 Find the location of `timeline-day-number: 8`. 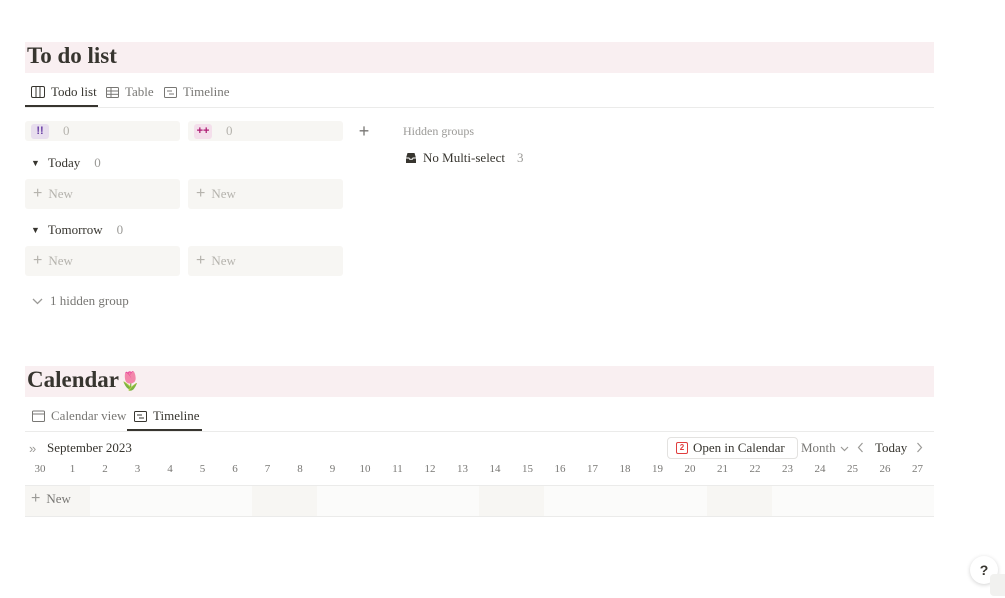

timeline-day-number: 8 is located at coordinates (300, 469).